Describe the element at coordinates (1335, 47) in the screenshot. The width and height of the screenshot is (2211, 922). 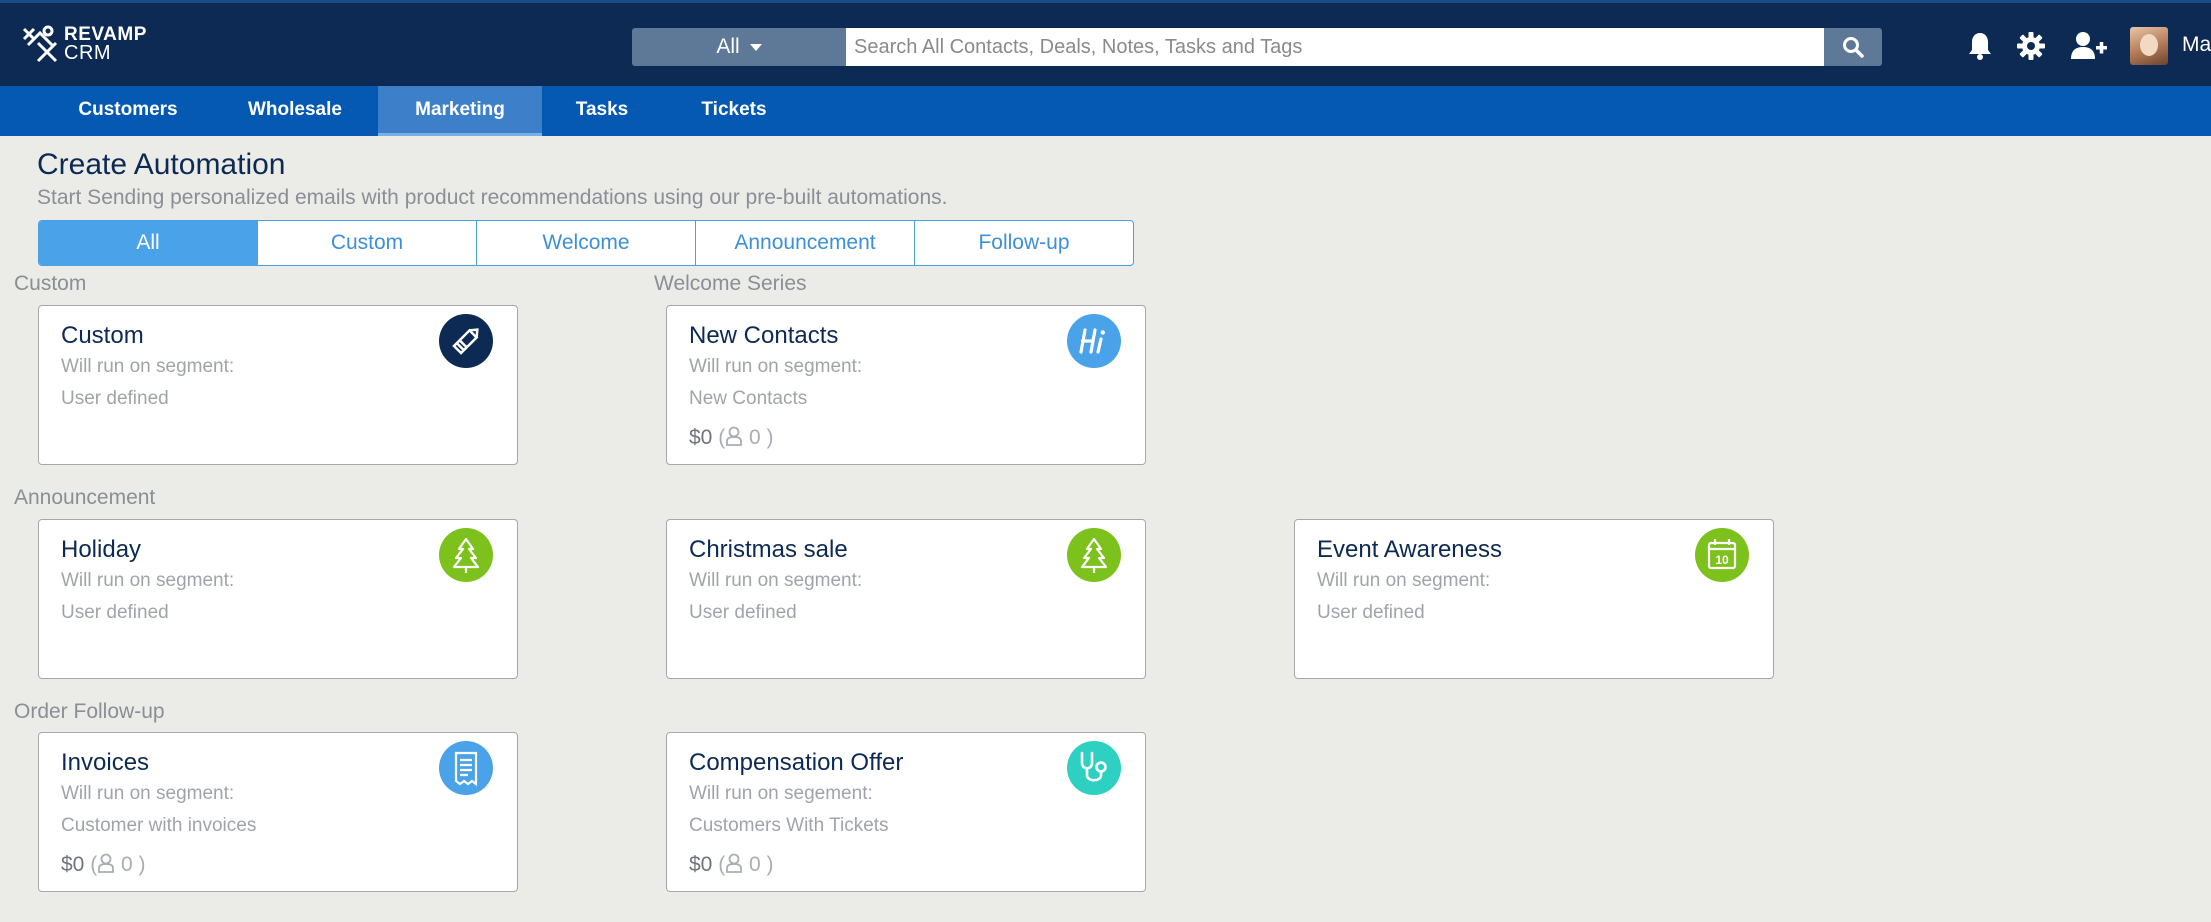
I see `search-input` at that location.